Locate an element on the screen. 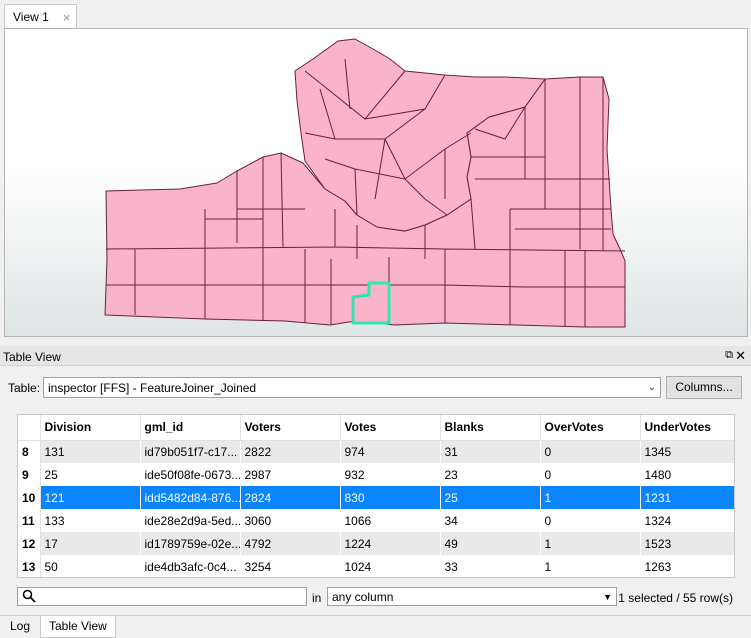  row-number: 10 is located at coordinates (29, 497).